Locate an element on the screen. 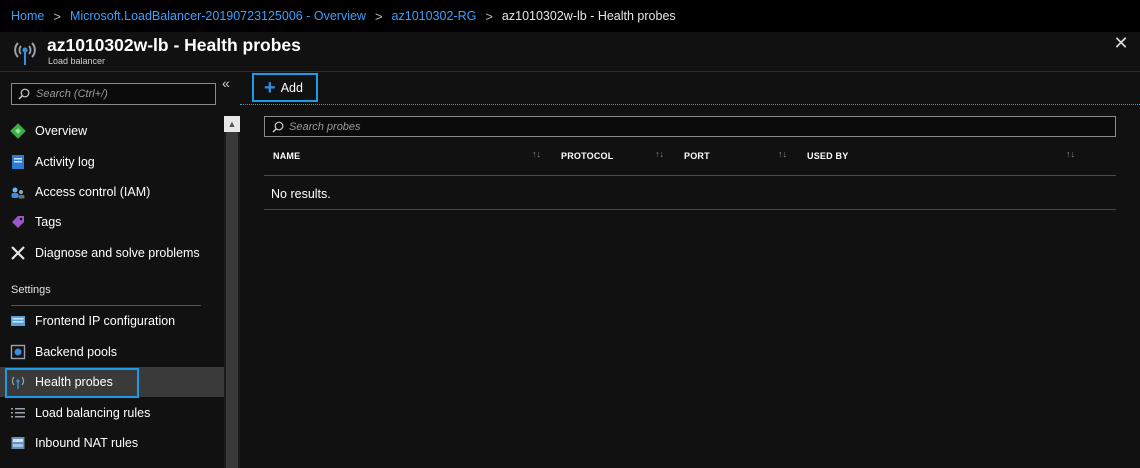 This screenshot has width=1140, height=468. probe-search-input is located at coordinates (689, 126).